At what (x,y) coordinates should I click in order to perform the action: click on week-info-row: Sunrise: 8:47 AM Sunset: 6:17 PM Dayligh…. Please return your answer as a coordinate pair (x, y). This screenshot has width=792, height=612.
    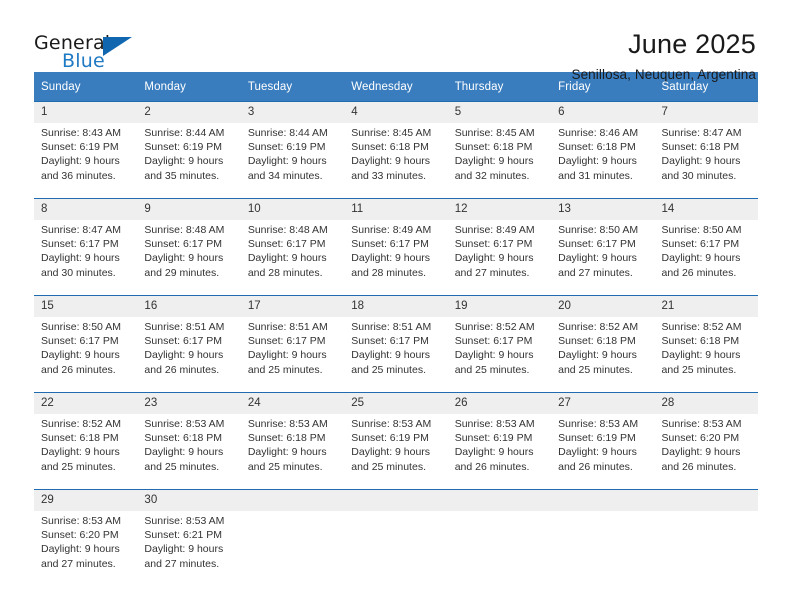
    Looking at the image, I should click on (396, 258).